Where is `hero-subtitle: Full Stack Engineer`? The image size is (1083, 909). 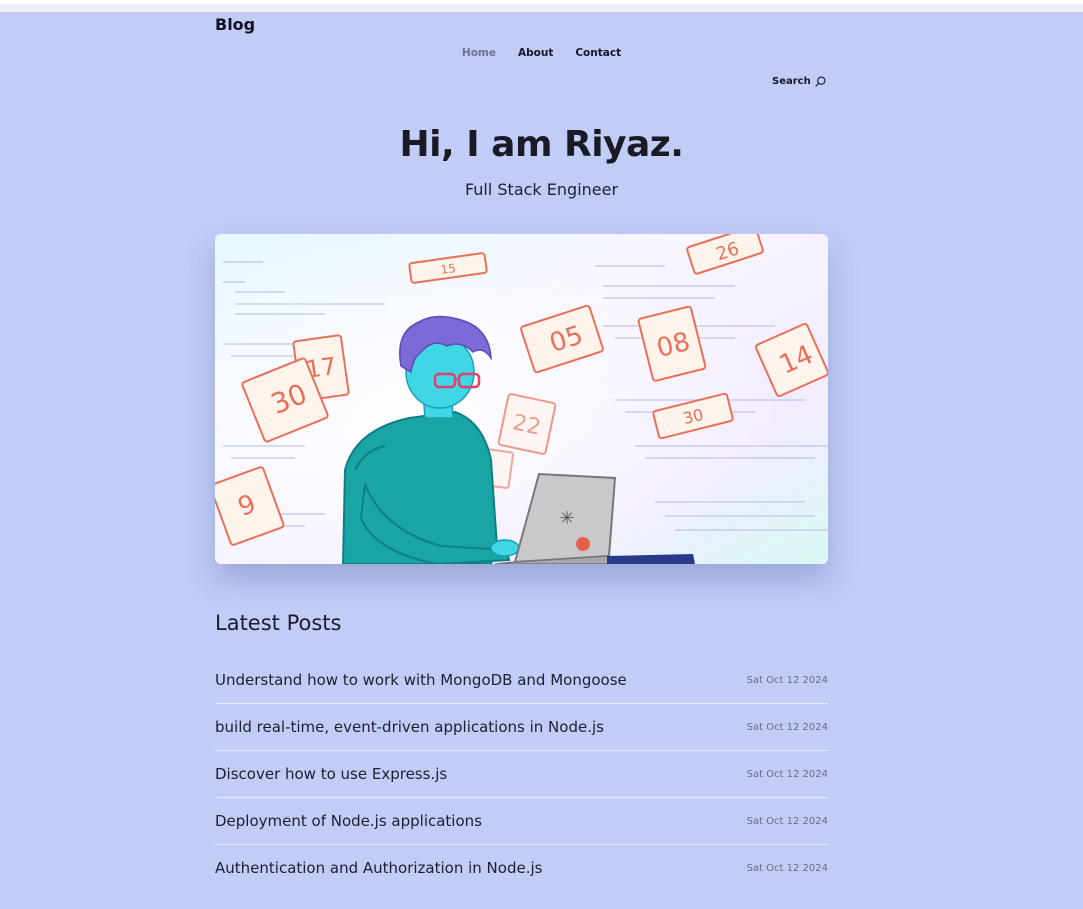 hero-subtitle: Full Stack Engineer is located at coordinates (541, 189).